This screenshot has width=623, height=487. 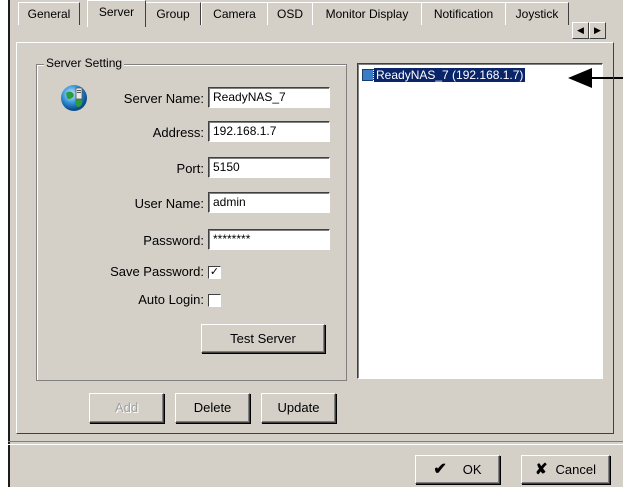 I want to click on tab-scroll-right-button: ▶, so click(x=597, y=30).